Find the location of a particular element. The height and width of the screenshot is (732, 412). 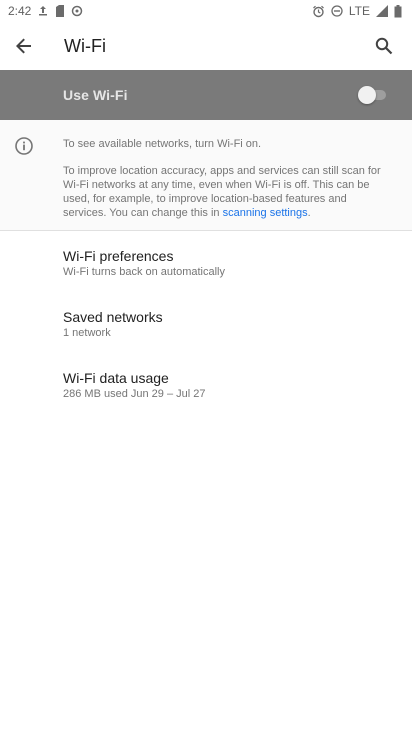

toggle-thumb is located at coordinates (367, 95).